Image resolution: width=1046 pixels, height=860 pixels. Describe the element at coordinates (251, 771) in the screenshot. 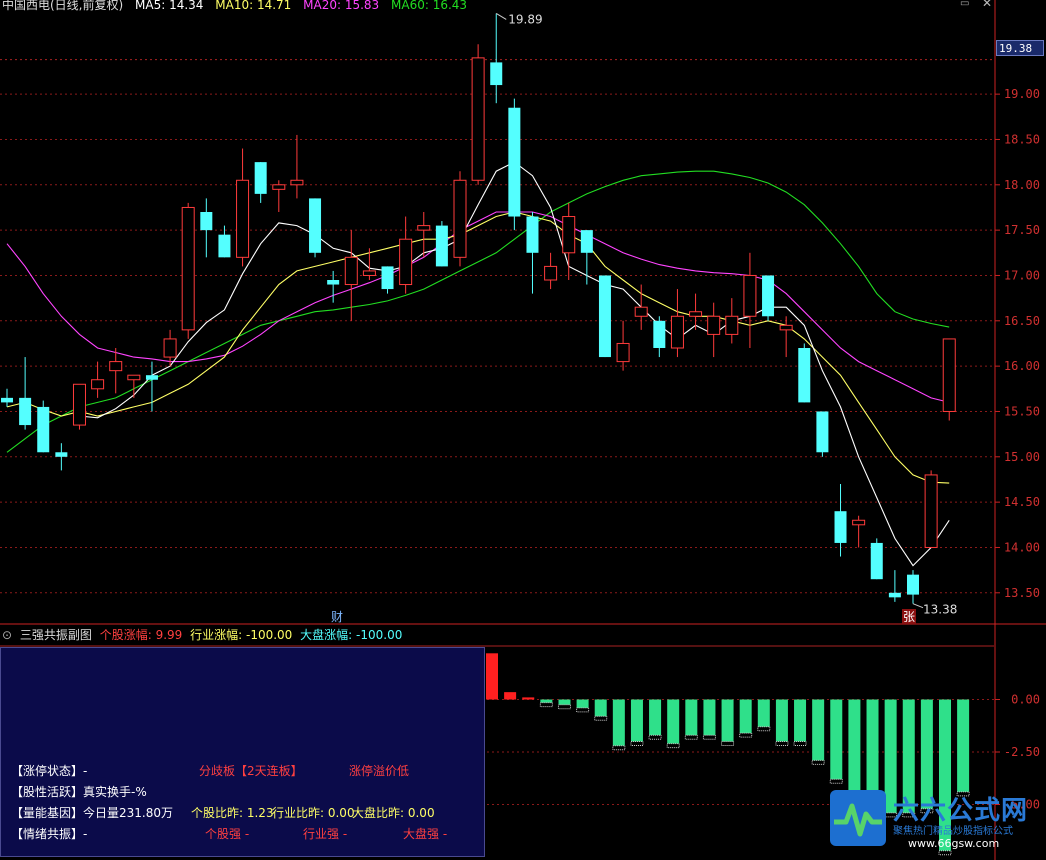

I see `limit-status-value: 分歧板【2天连板】` at that location.